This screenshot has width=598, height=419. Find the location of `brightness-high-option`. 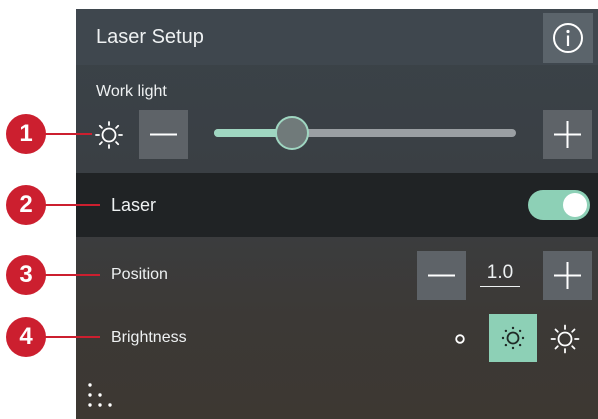

brightness-high-option is located at coordinates (565, 339).